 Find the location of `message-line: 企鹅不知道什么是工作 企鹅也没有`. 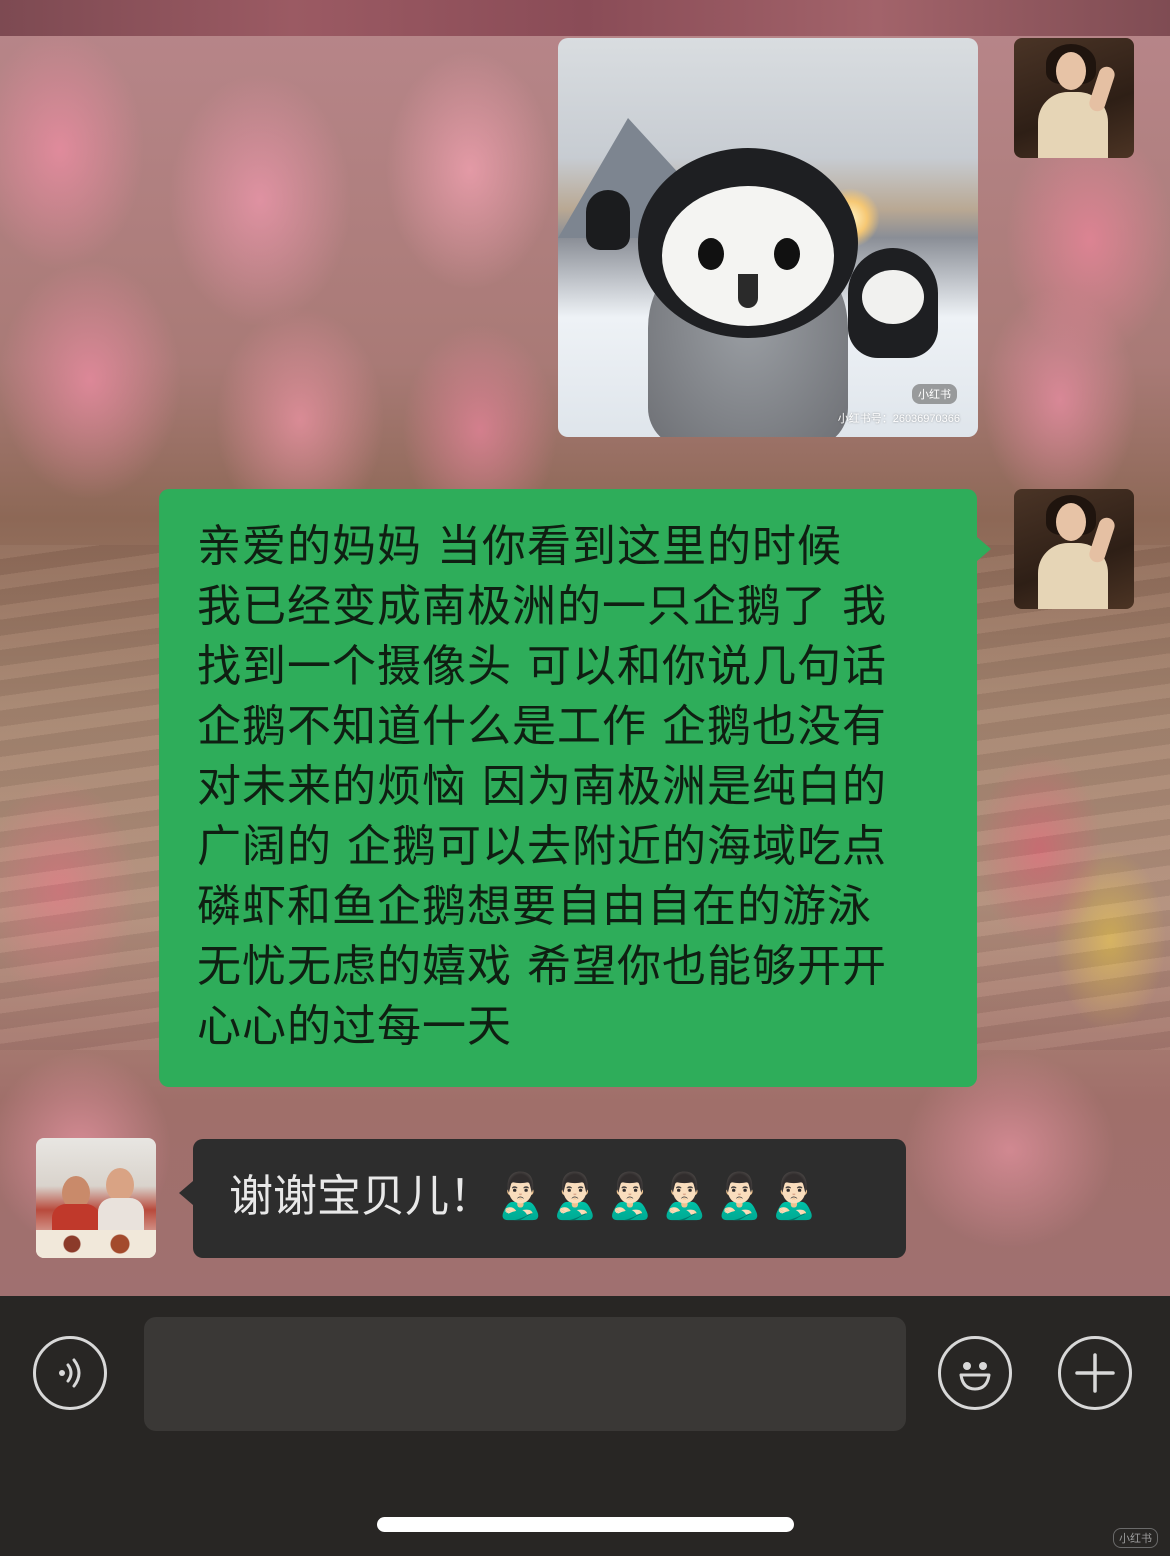

message-line: 企鹅不知道什么是工作 企鹅也没有 is located at coordinates (542, 726).